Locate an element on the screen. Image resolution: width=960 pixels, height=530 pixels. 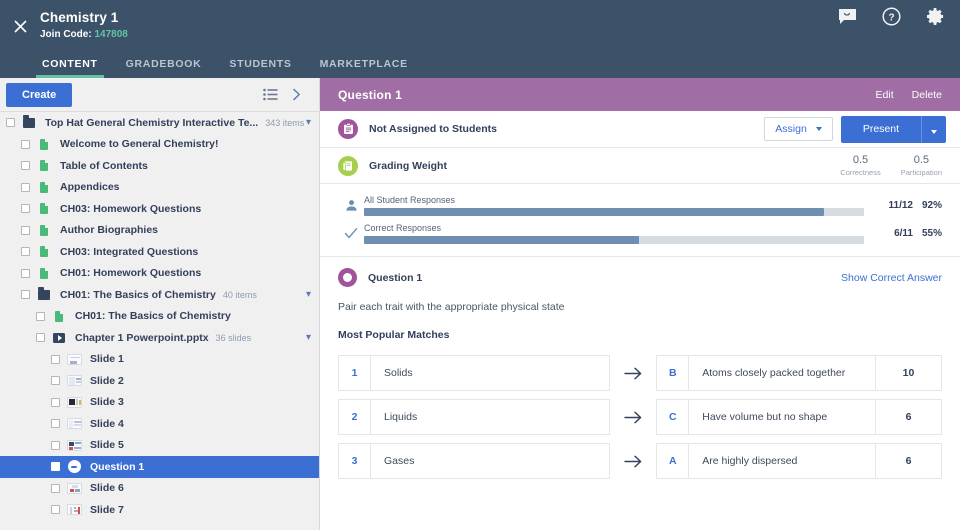
tree-row: Slide 6 is located at coordinates (159, 489).